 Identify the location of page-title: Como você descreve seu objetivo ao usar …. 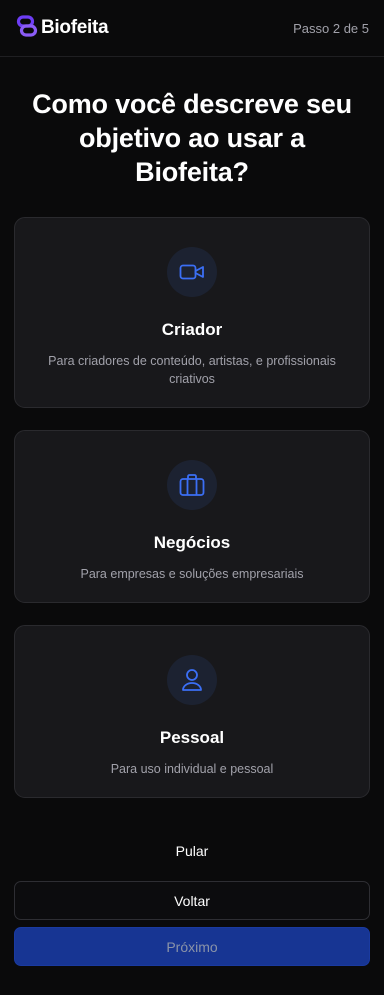
(192, 138).